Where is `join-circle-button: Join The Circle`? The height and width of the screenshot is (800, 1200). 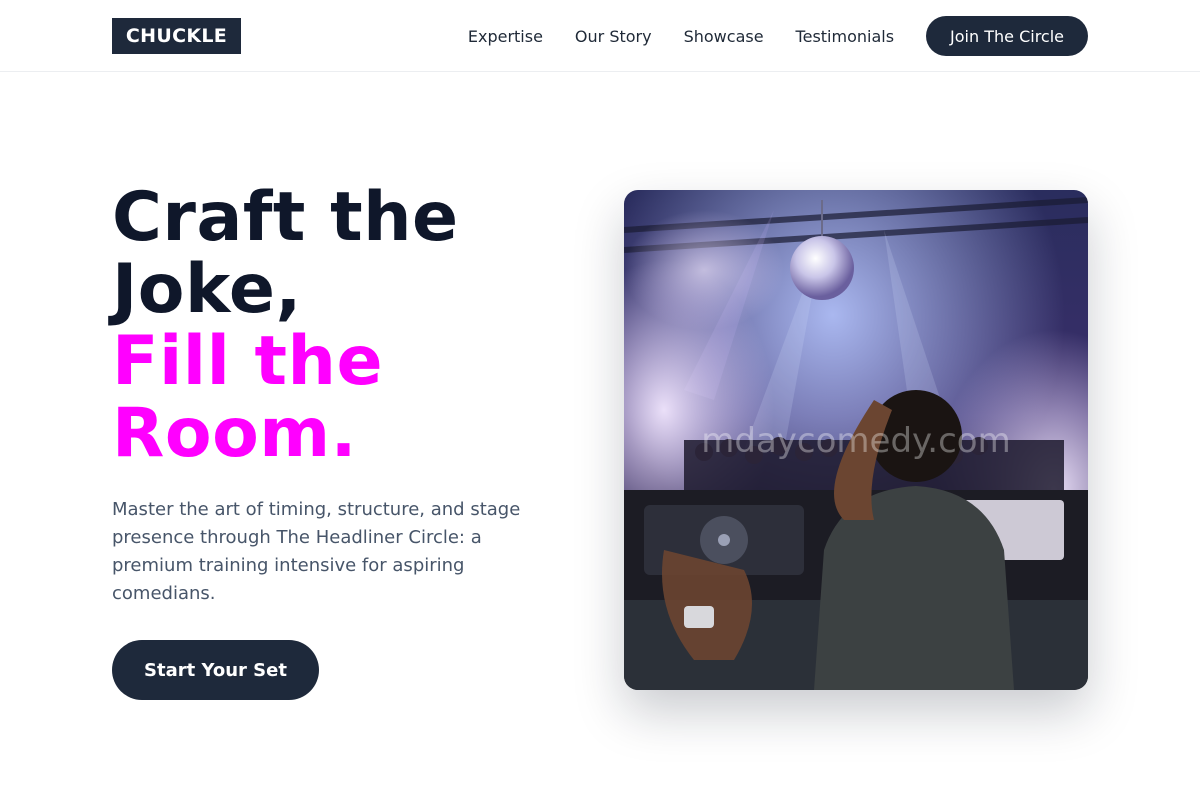 join-circle-button: Join The Circle is located at coordinates (1007, 36).